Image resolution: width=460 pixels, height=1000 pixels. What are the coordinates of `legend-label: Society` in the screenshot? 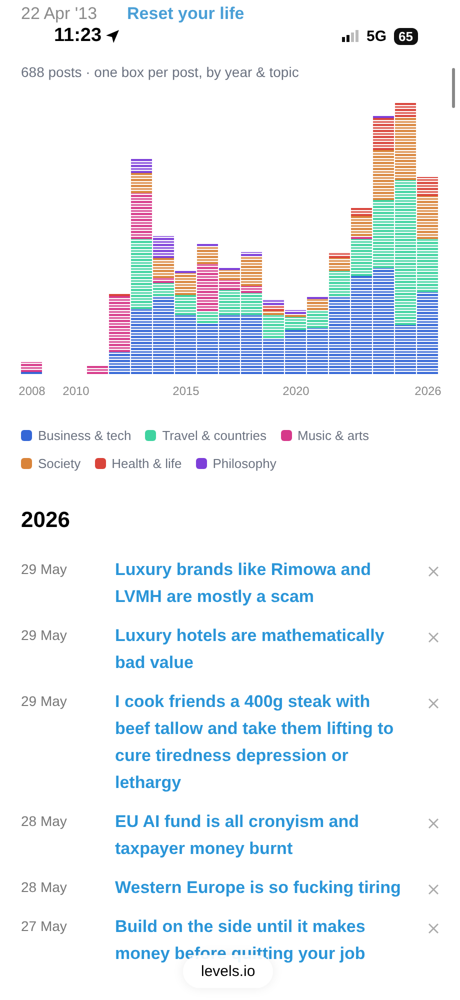 It's located at (59, 463).